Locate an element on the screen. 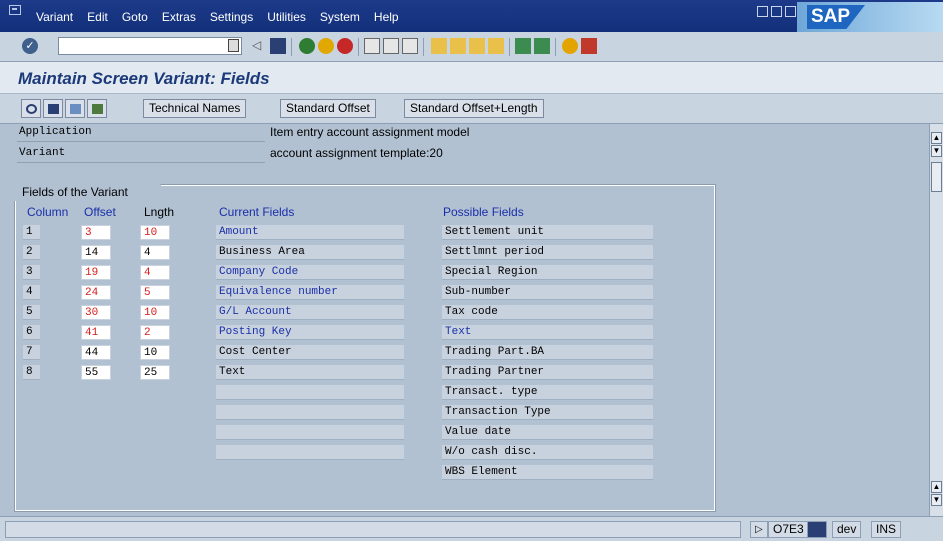  status-toggle-icon: ▷ is located at coordinates (759, 529).